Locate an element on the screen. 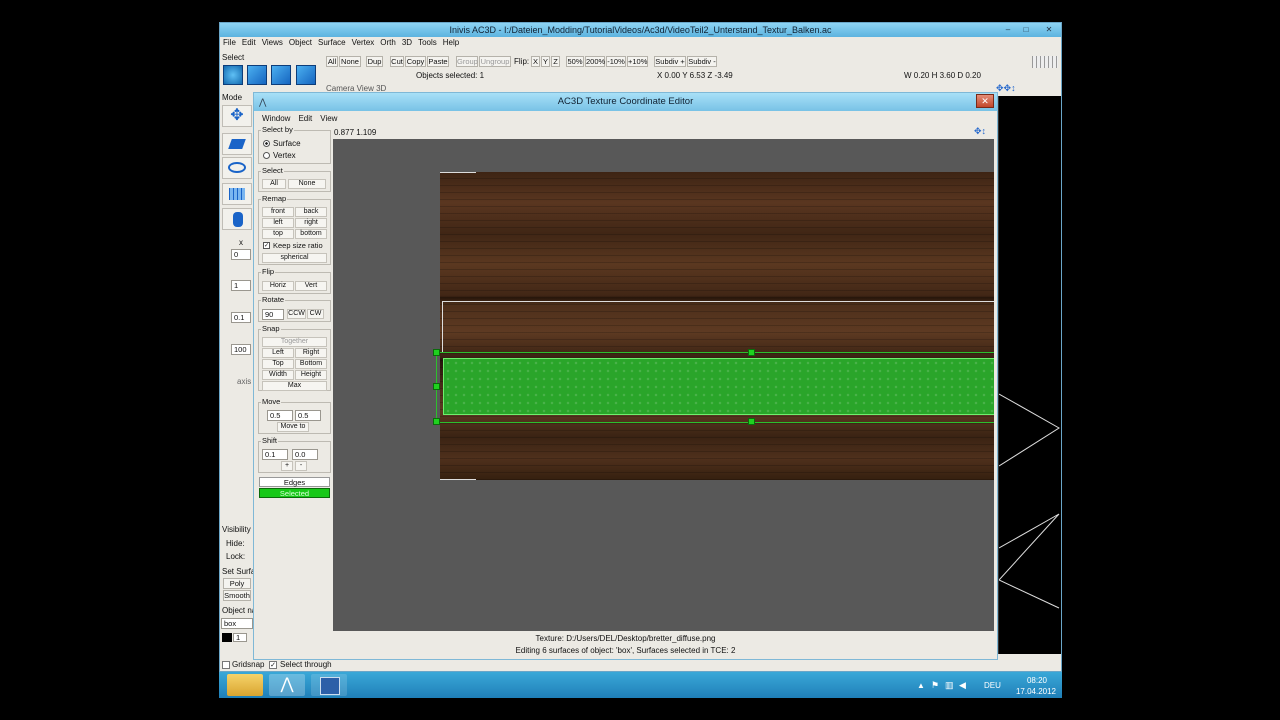 The width and height of the screenshot is (1280, 720). shift-y-field: 0.0 is located at coordinates (305, 454).